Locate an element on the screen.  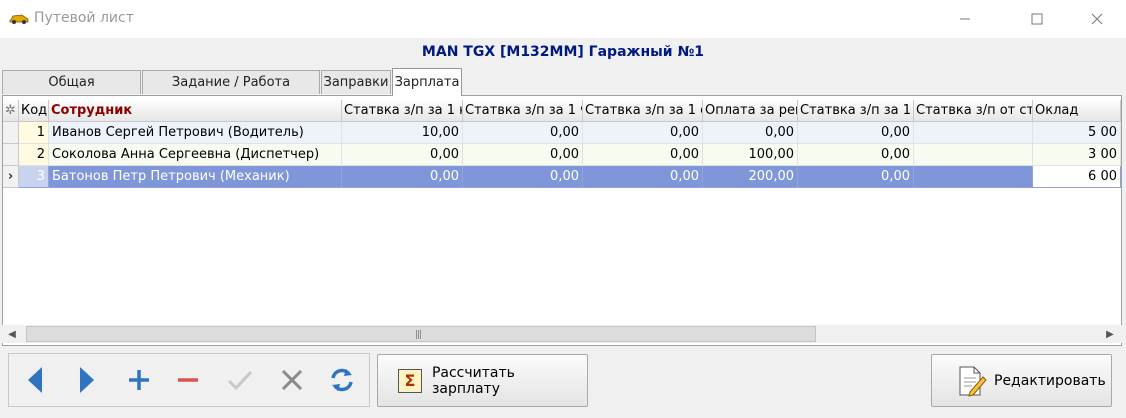
cell-employee: Иванов Сергей Петрович (Водитель) is located at coordinates (195, 133).